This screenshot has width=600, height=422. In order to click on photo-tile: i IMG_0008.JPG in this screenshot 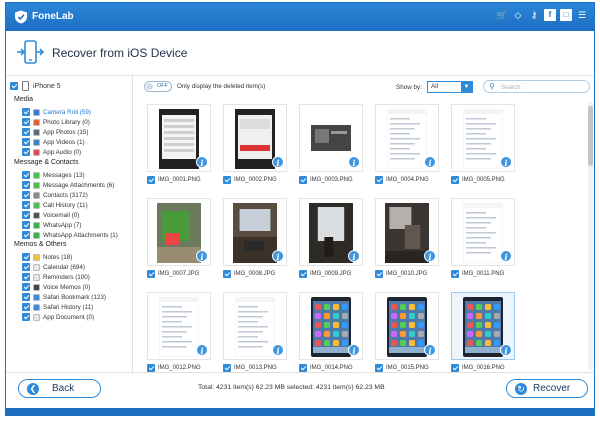, I will do `click(255, 243)`.